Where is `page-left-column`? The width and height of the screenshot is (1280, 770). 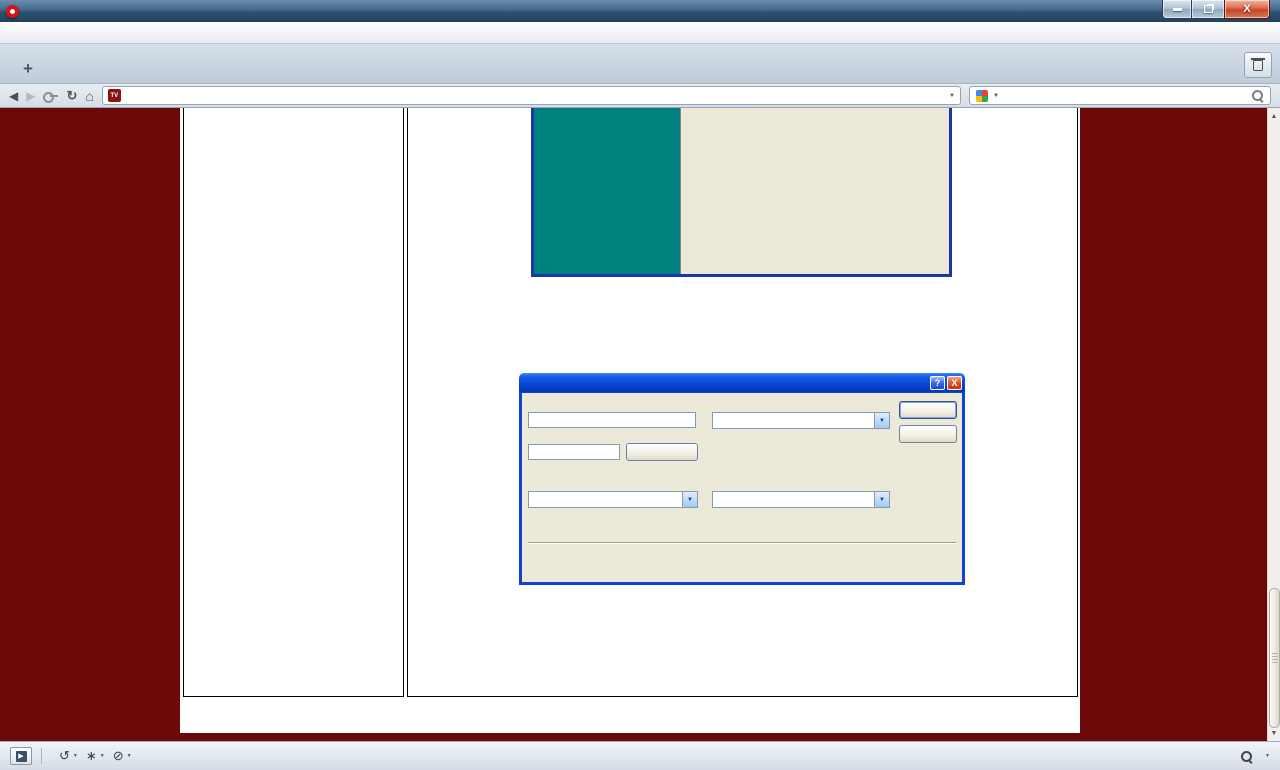
page-left-column is located at coordinates (293, 402).